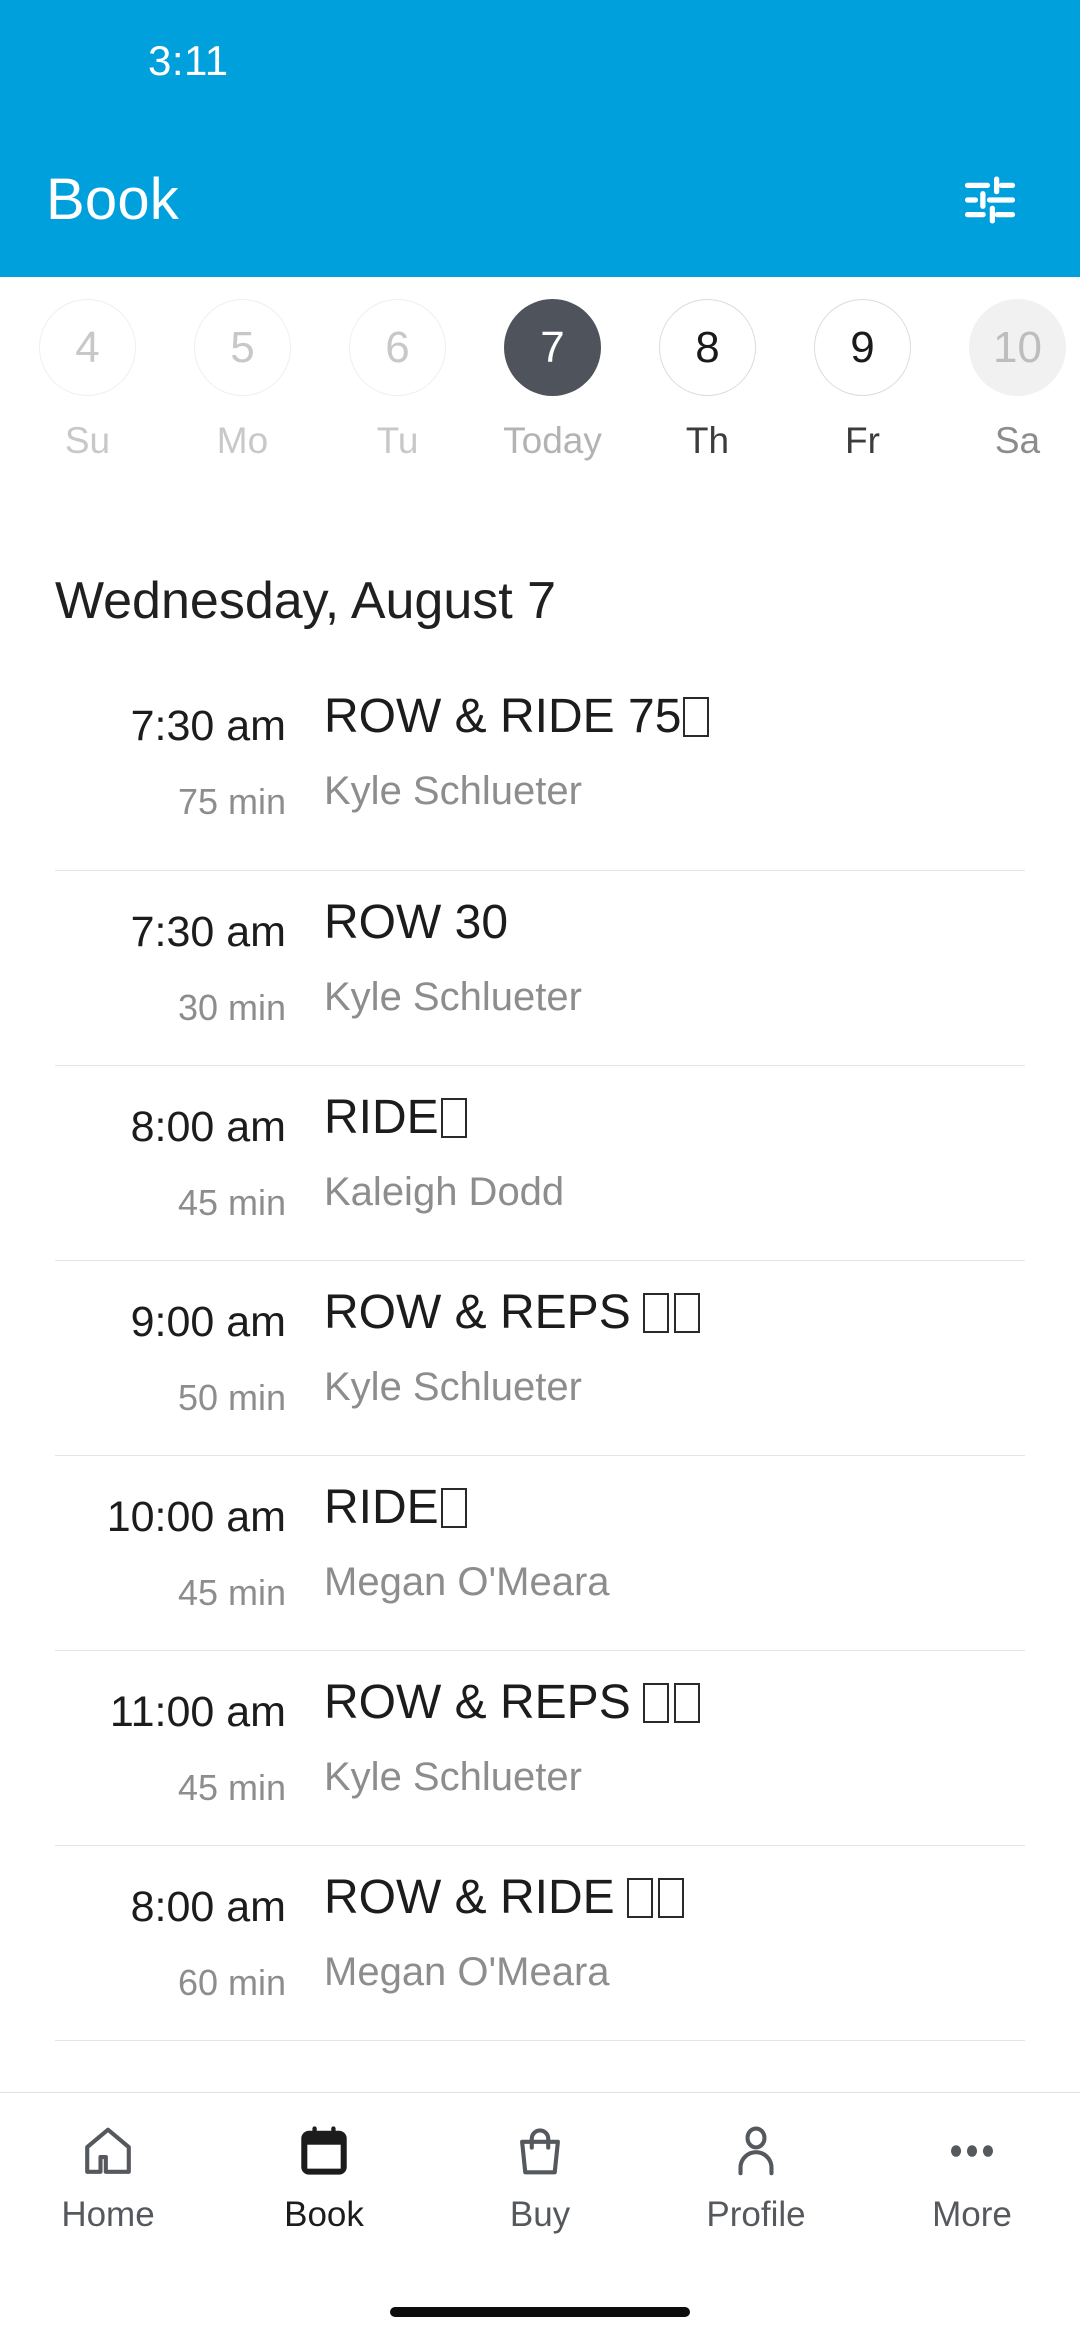  I want to click on class-name: ROW & RIDE, so click(674, 1898).